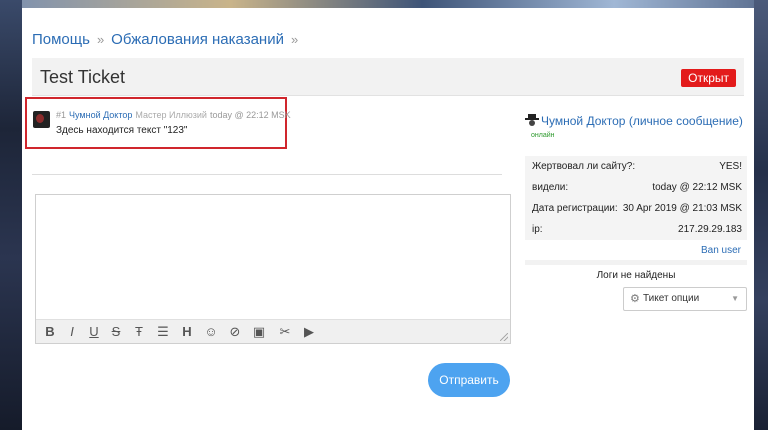 Image resolution: width=768 pixels, height=430 pixels. What do you see at coordinates (259, 332) in the screenshot?
I see `image-icon: ▣` at bounding box center [259, 332].